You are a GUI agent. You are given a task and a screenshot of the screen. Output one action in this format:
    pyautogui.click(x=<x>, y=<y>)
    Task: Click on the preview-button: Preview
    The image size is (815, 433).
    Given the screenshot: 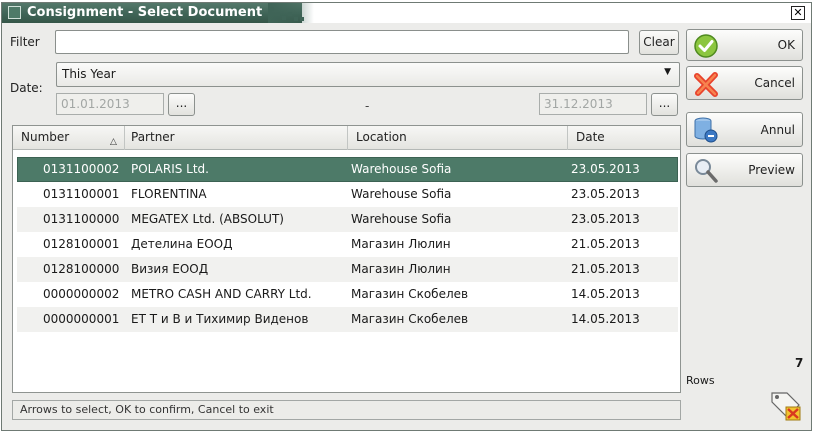 What is the action you would take?
    pyautogui.click(x=744, y=170)
    